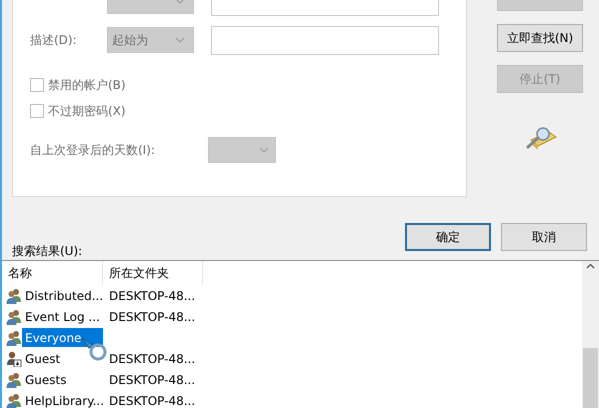 This screenshot has width=599, height=408. I want to click on account-name: Guest, so click(43, 358).